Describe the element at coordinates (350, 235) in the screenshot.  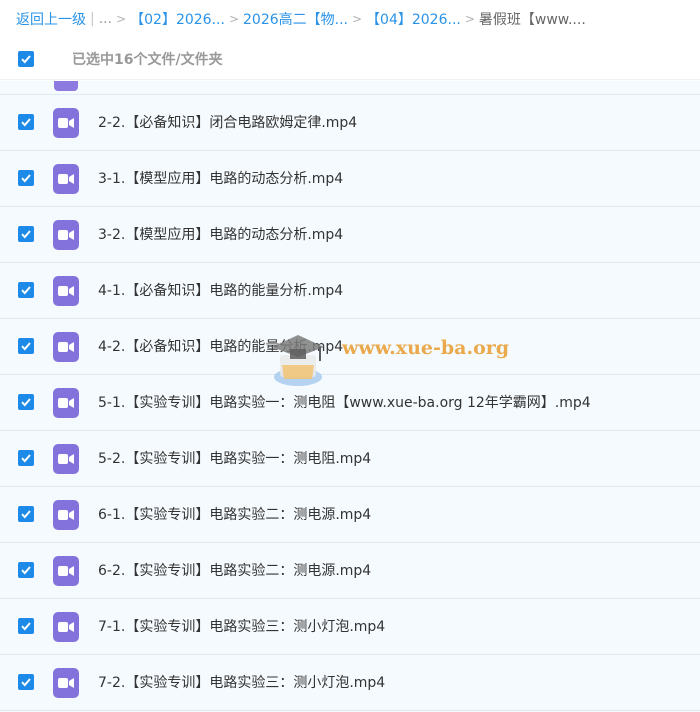
I see `list-item: 3-2.【模型应用】电路的动态分析.mp4` at that location.